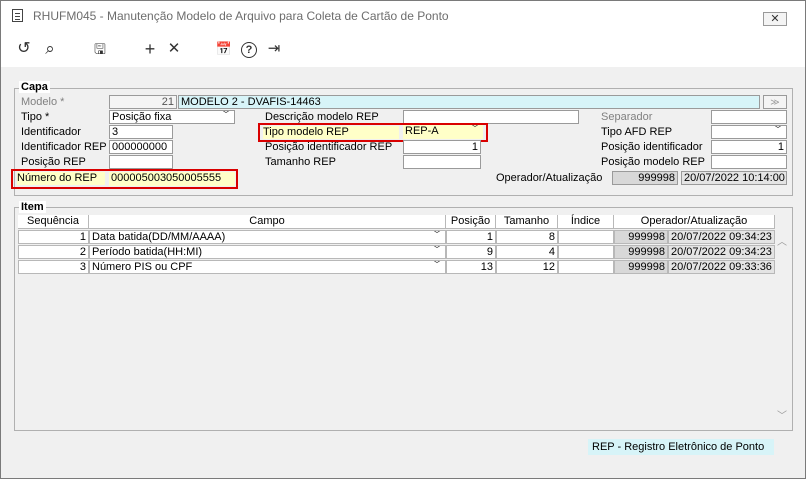 The height and width of the screenshot is (479, 806). I want to click on row2-tamanho: 4, so click(527, 252).